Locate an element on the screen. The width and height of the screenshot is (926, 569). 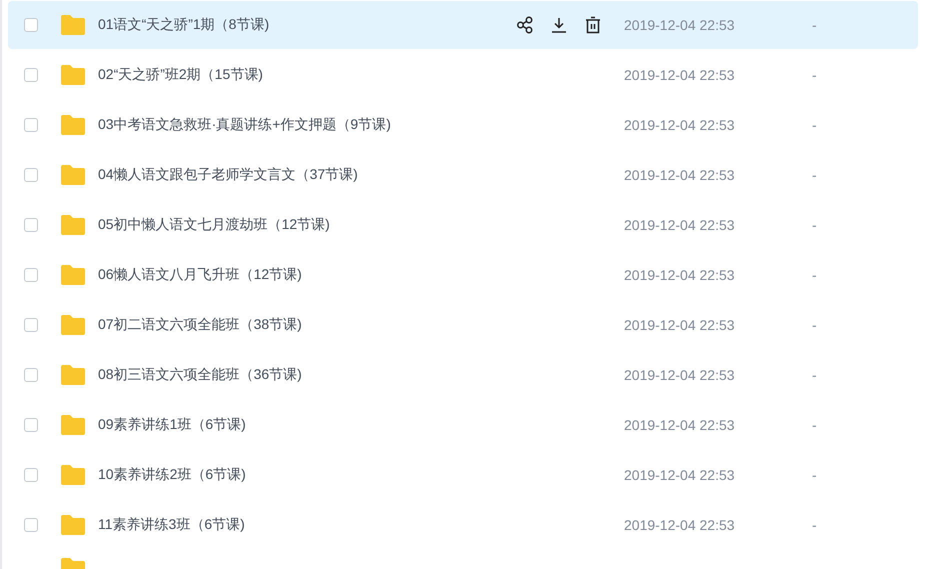
folder-name: 04懒人语文跟包子老师学文言文（37节课) is located at coordinates (361, 175).